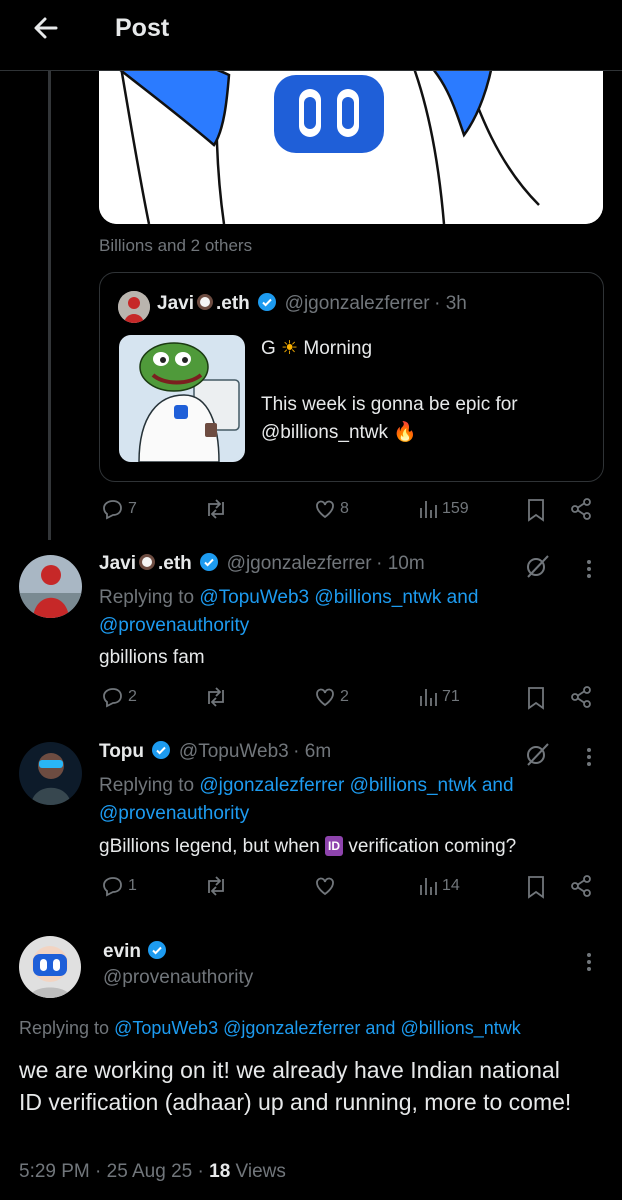 Image resolution: width=622 pixels, height=1200 pixels. What do you see at coordinates (220, 1171) in the screenshot?
I see `views-count: 18` at bounding box center [220, 1171].